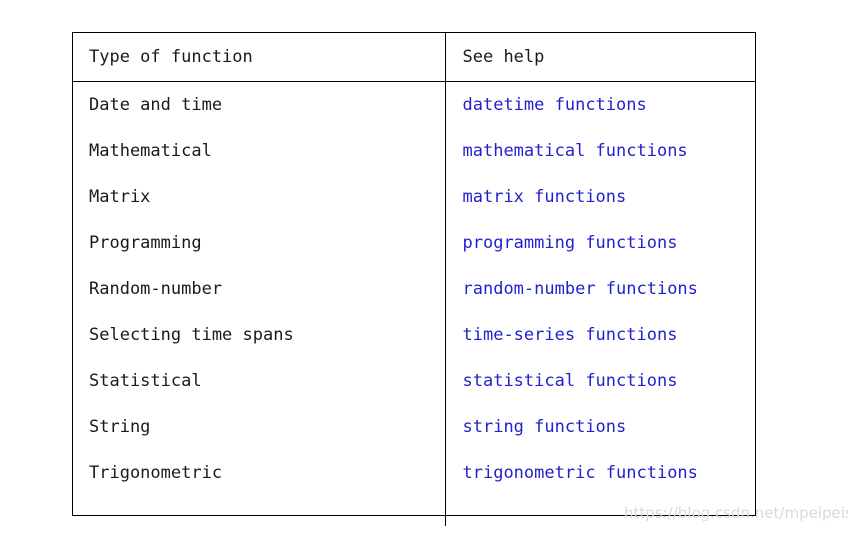 Image resolution: width=848 pixels, height=533 pixels. Describe the element at coordinates (545, 197) in the screenshot. I see `help-link-matrix: matrix functions` at that location.